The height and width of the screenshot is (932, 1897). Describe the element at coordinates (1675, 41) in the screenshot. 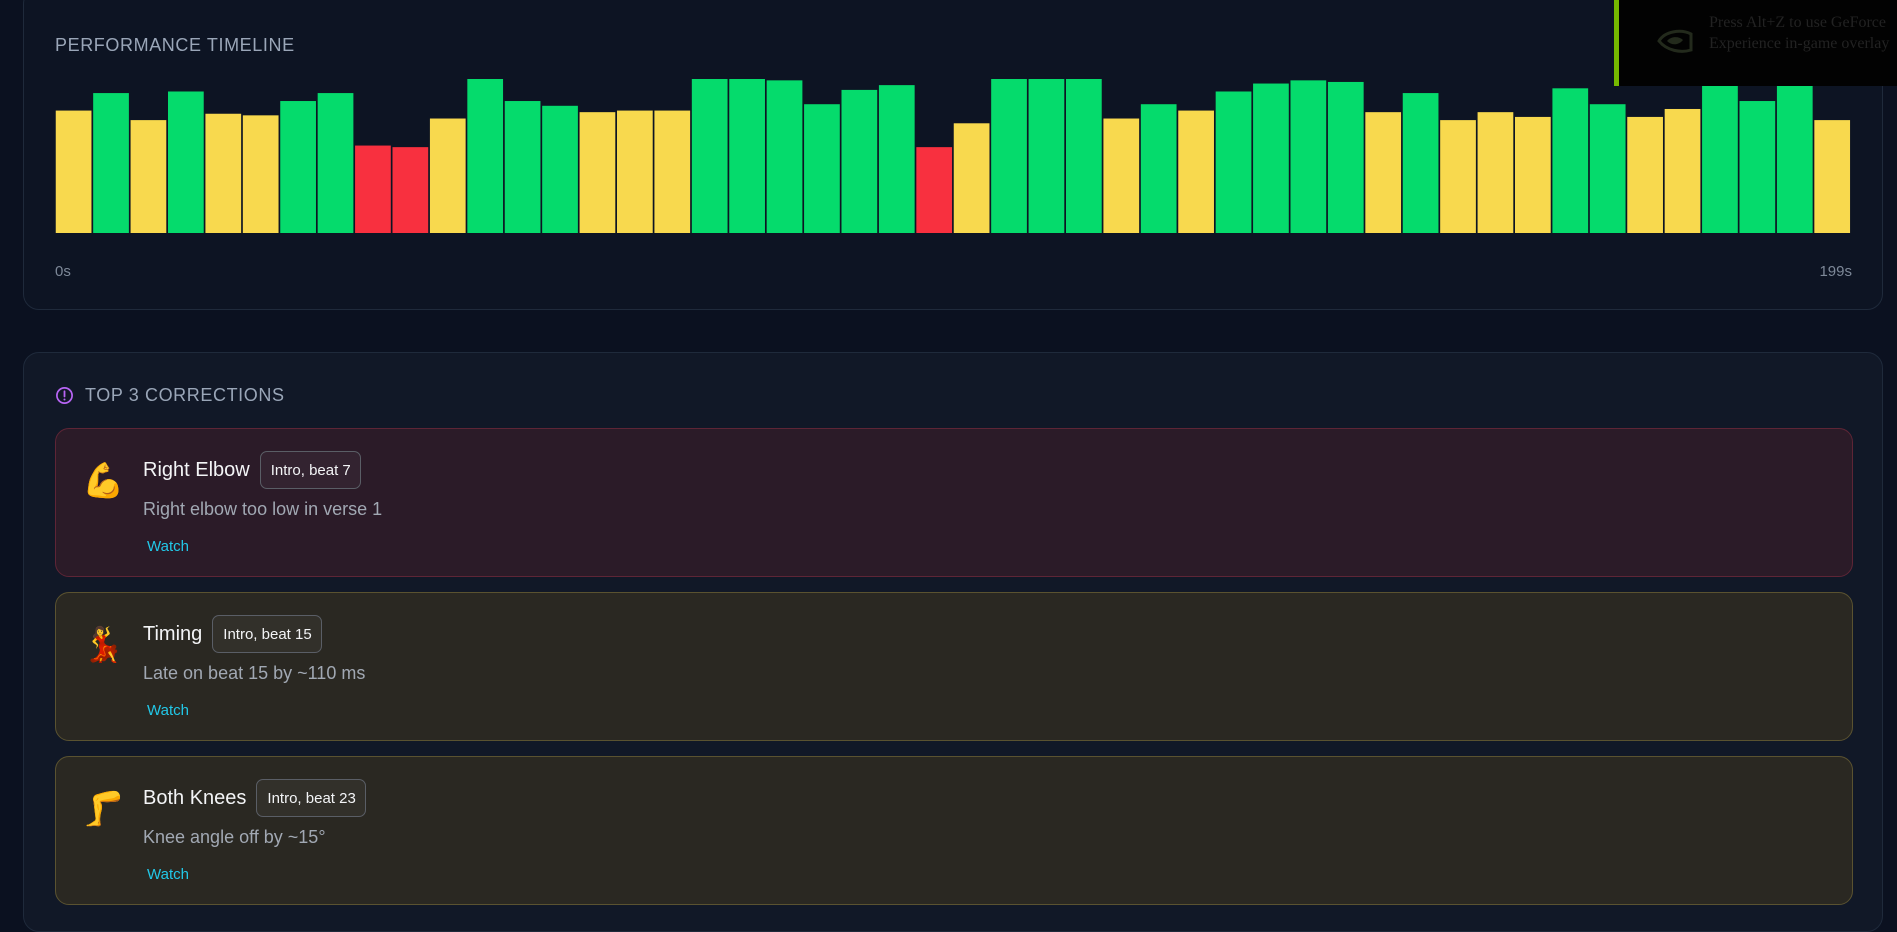

I see `nvidia-logo-icon` at that location.